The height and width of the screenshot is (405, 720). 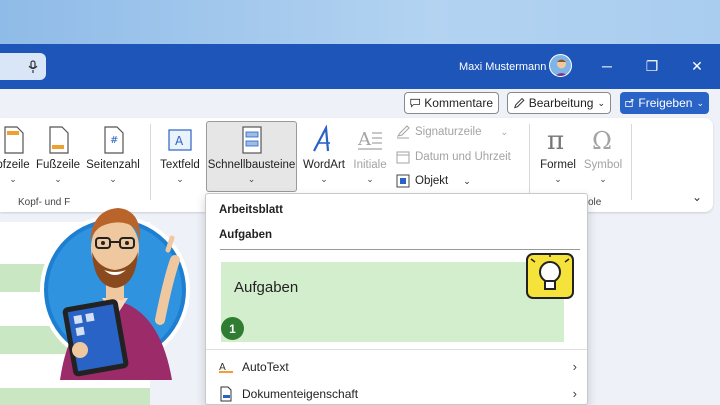 I want to click on drop-cap-icon: A, so click(x=369, y=139).